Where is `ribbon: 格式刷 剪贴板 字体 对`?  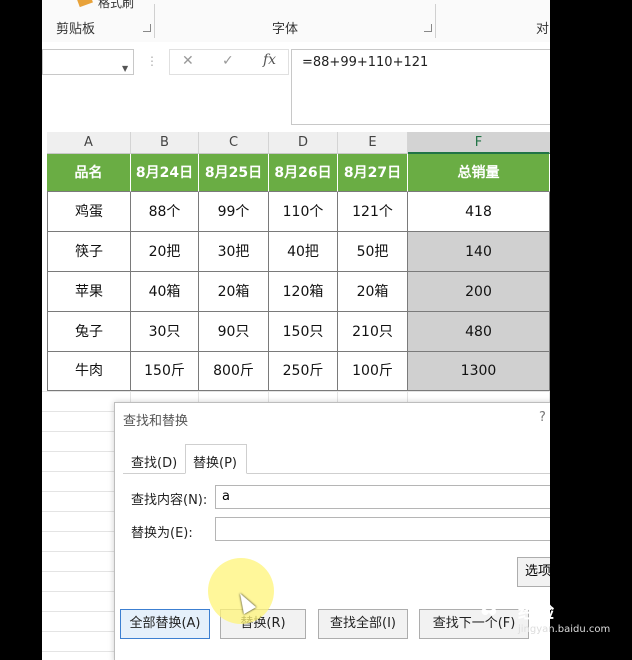 ribbon: 格式刷 剪贴板 字体 对 is located at coordinates (296, 21).